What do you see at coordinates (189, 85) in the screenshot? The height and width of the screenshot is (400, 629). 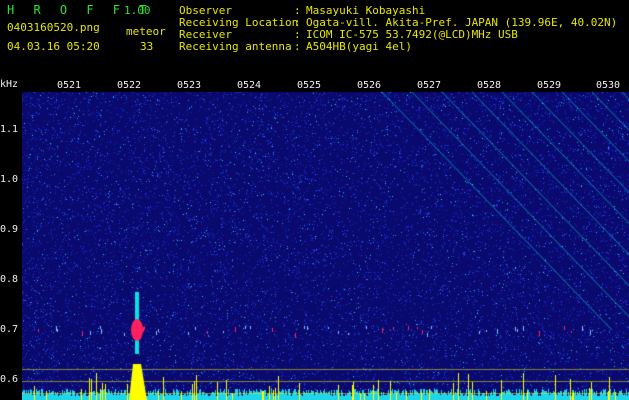 I see `time-tick-label: 0523` at bounding box center [189, 85].